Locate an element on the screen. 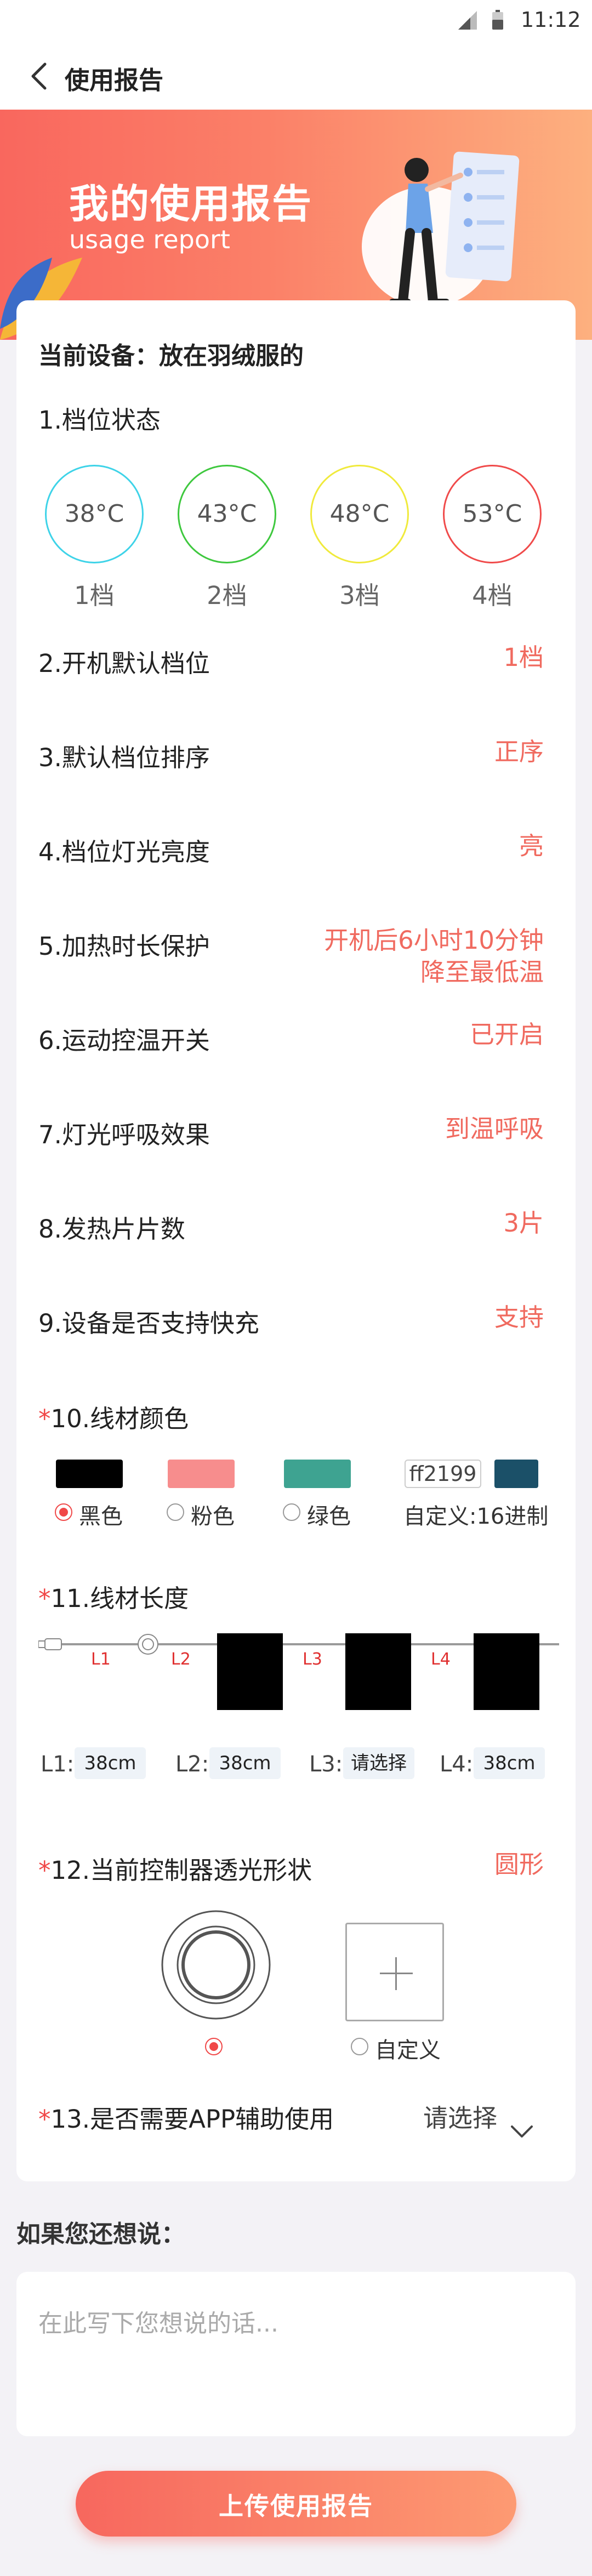  default-gear-value: 1档 is located at coordinates (523, 657).